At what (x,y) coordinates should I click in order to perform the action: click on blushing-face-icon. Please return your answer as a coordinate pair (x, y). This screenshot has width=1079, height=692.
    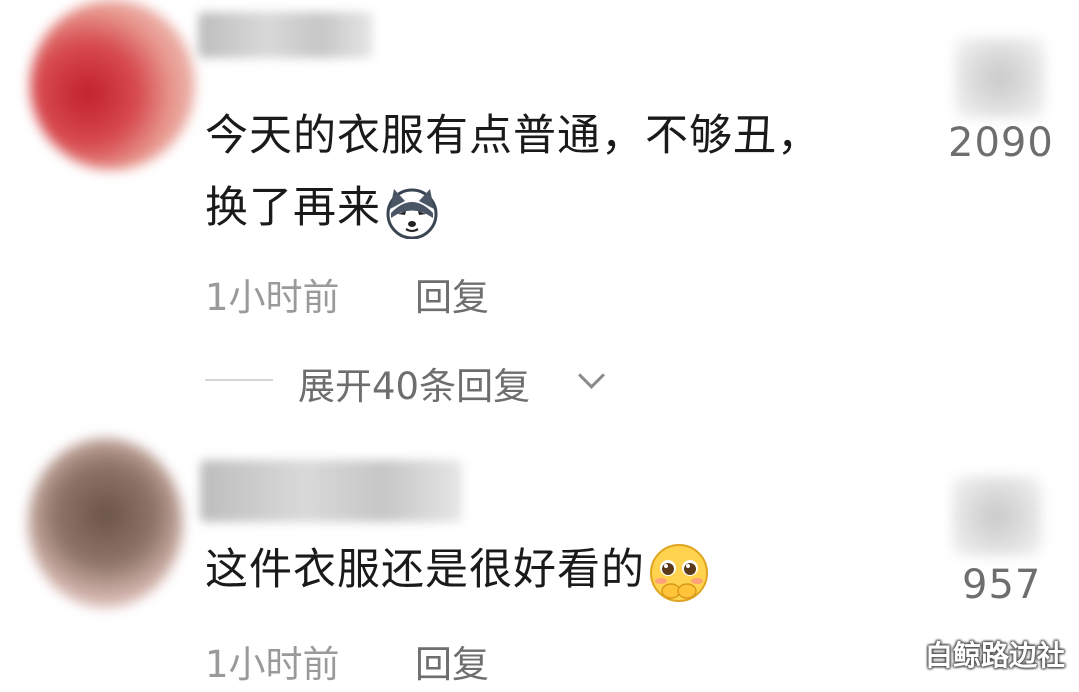
    Looking at the image, I should click on (679, 573).